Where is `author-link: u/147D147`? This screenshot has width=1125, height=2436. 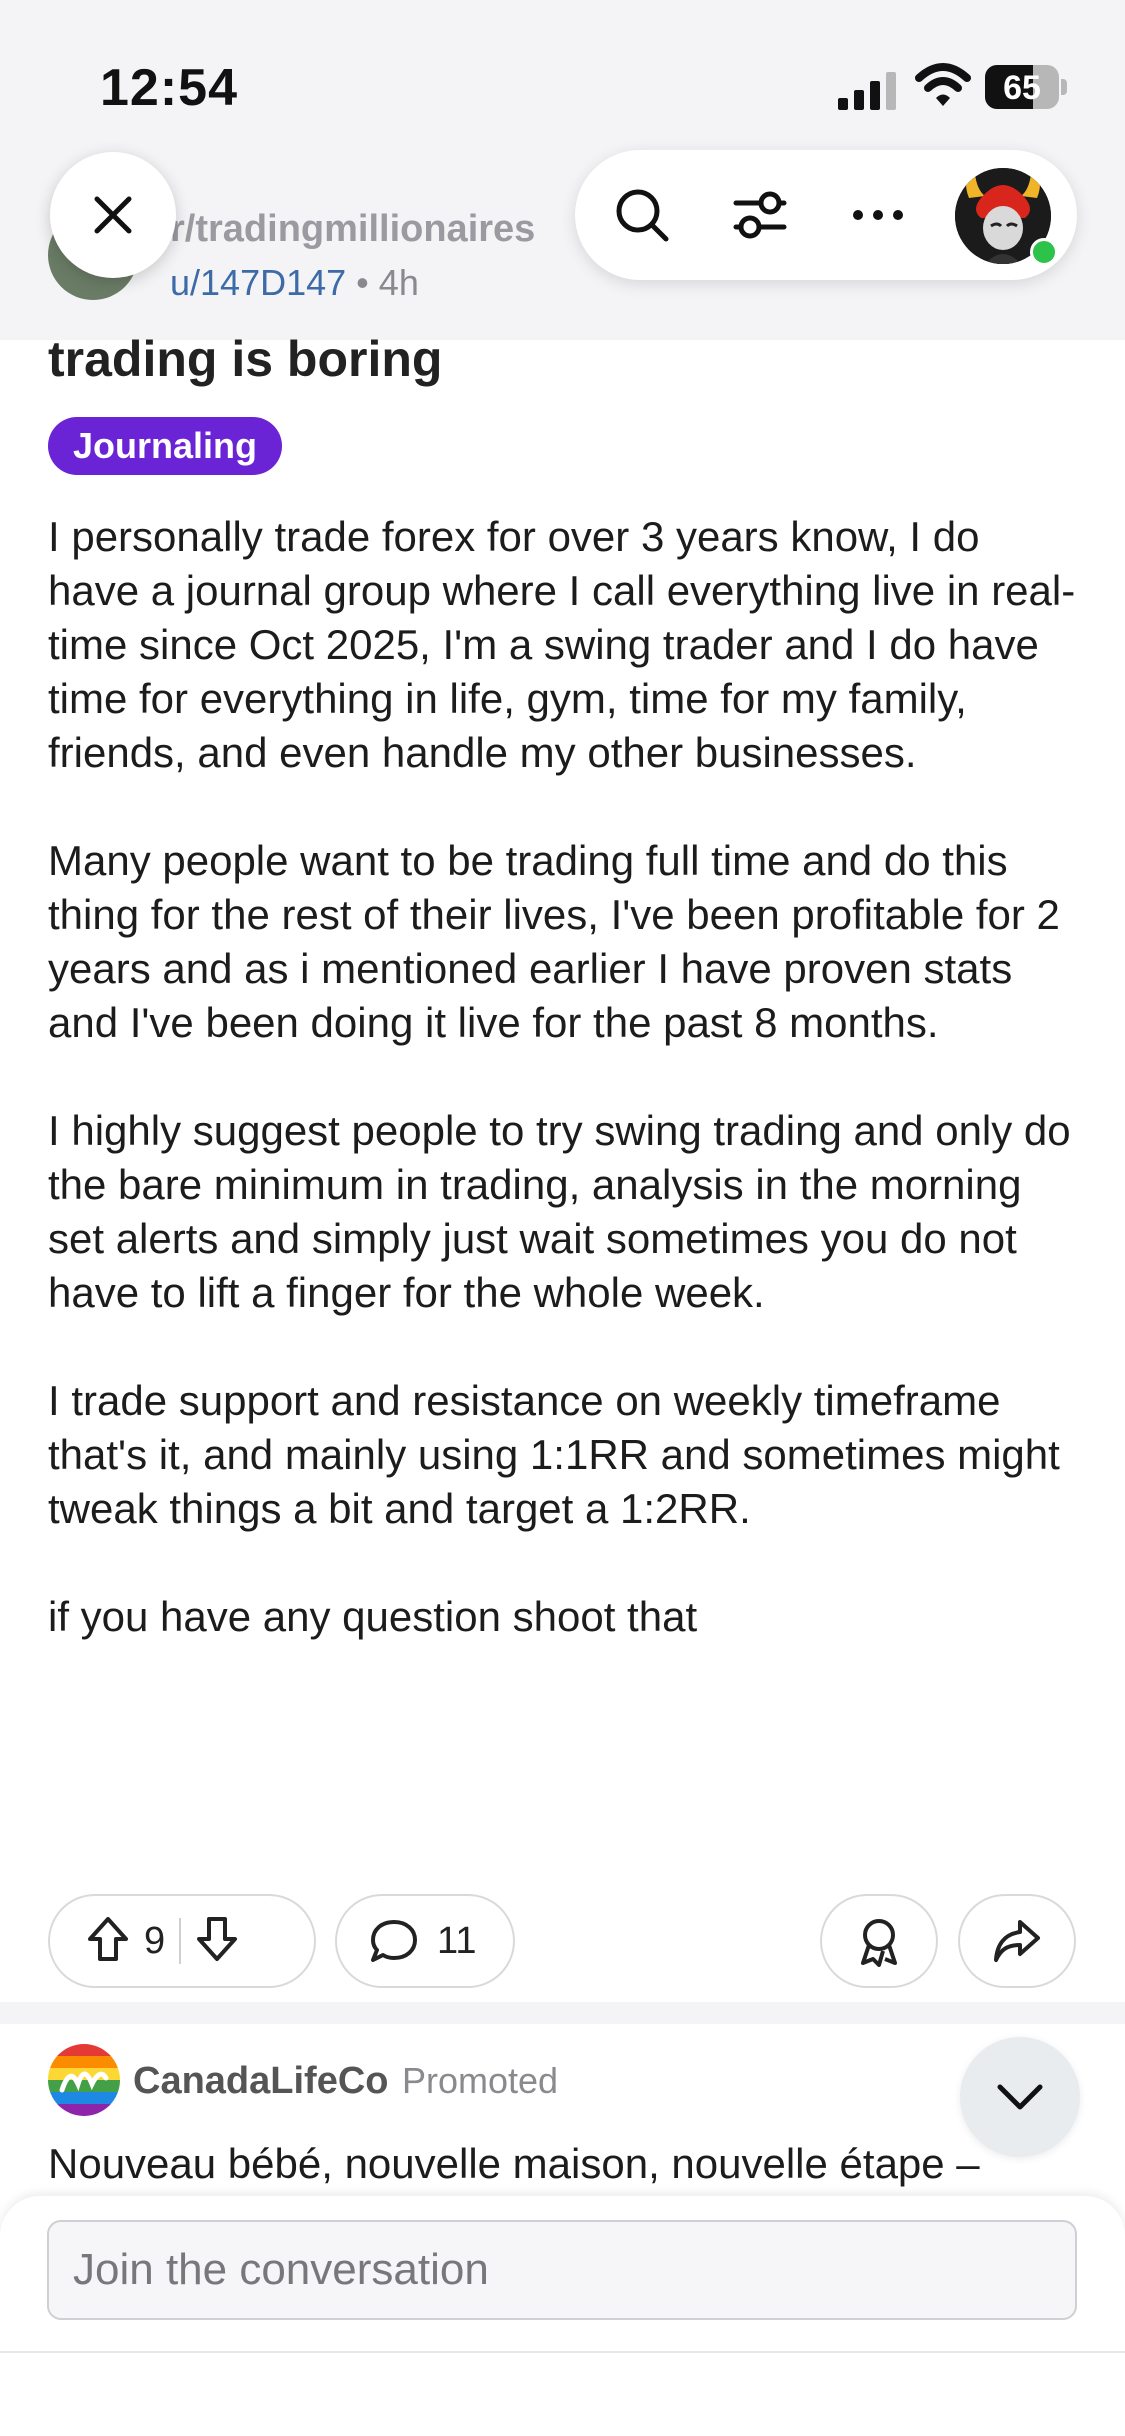
author-link: u/147D147 is located at coordinates (258, 282).